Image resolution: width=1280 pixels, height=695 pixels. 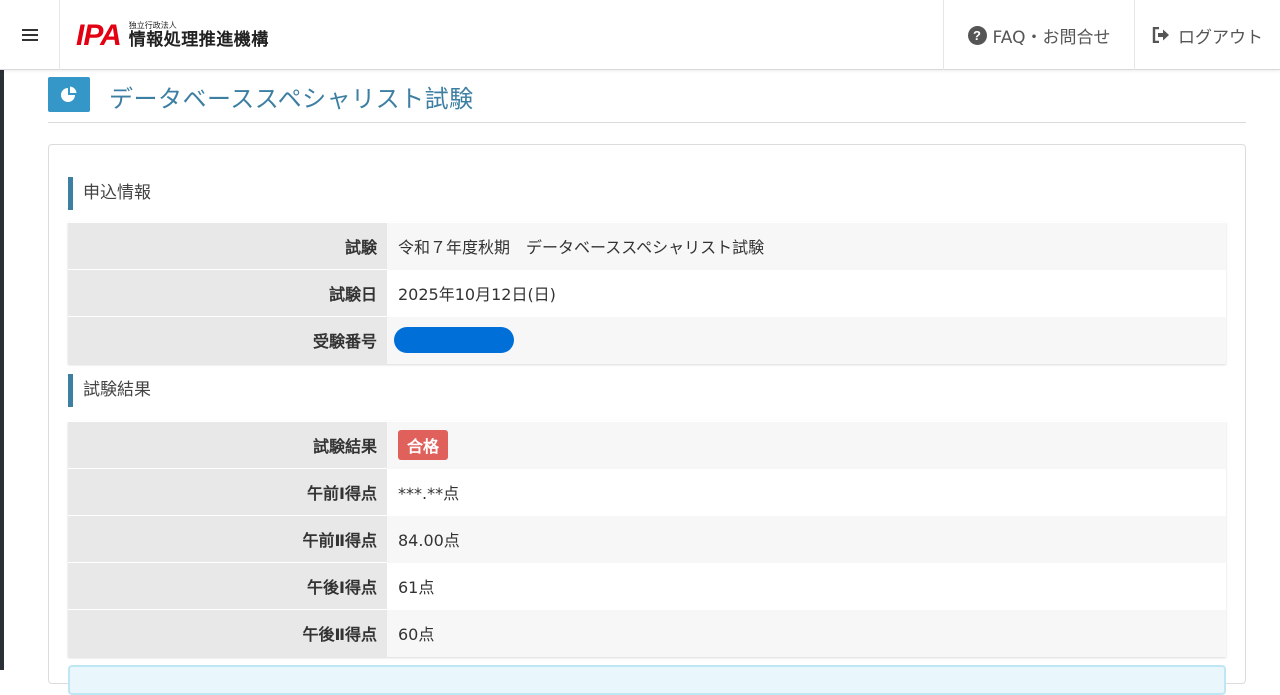 What do you see at coordinates (227, 492) in the screenshot?
I see `row-label-am1-score: 午前Ⅰ得点` at bounding box center [227, 492].